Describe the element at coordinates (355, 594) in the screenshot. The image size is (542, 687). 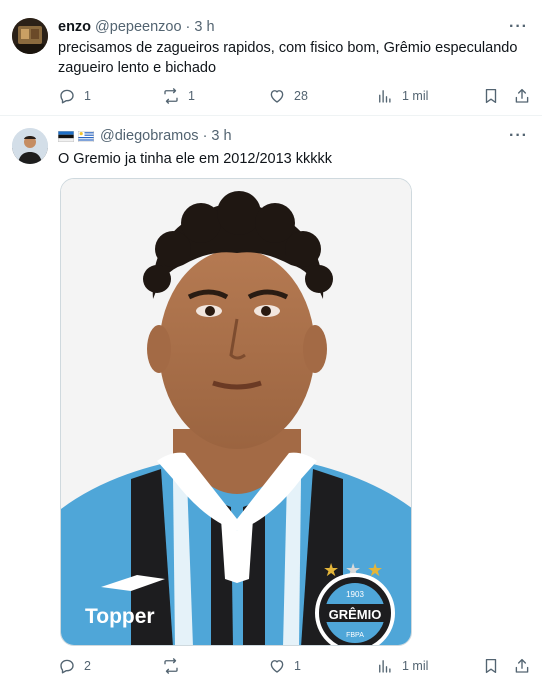
I see `svg-text: 1903` at that location.